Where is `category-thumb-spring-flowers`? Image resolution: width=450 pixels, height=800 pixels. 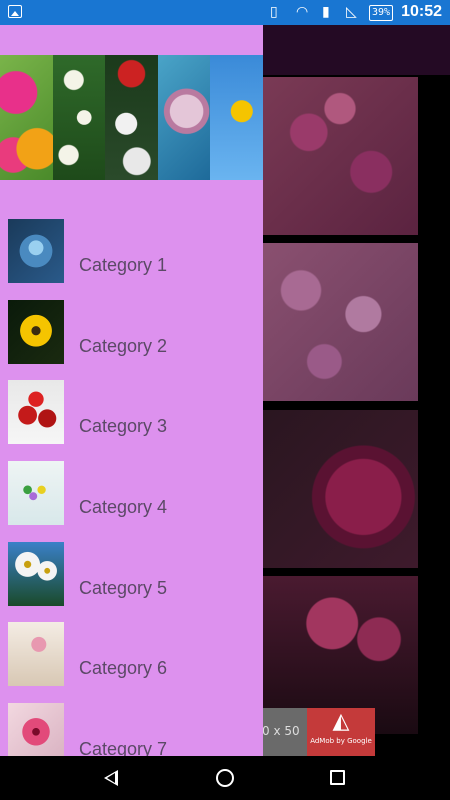
category-thumb-spring-flowers is located at coordinates (36, 493).